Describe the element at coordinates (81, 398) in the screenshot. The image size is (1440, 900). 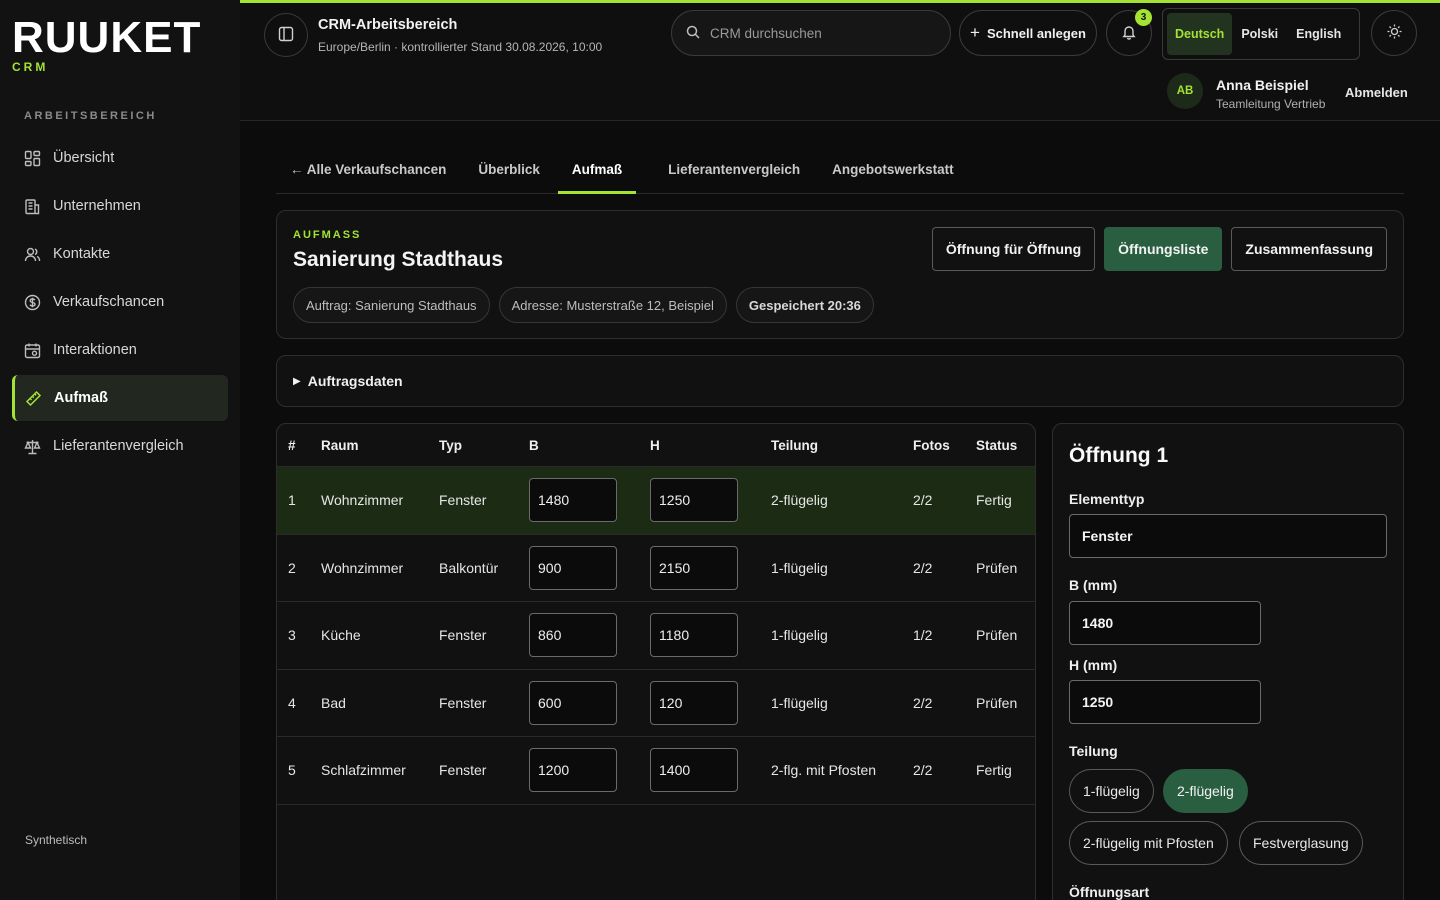
I see `sidebar-item-label: Aufmaß` at that location.